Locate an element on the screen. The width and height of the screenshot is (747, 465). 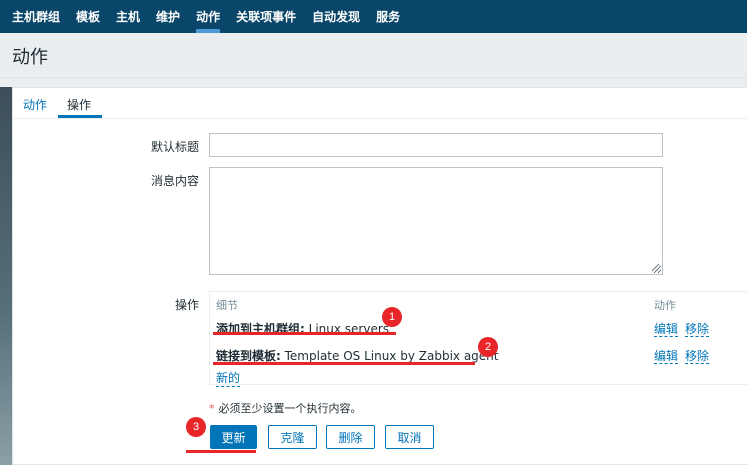
nav-item-actions: 动作 is located at coordinates (208, 16).